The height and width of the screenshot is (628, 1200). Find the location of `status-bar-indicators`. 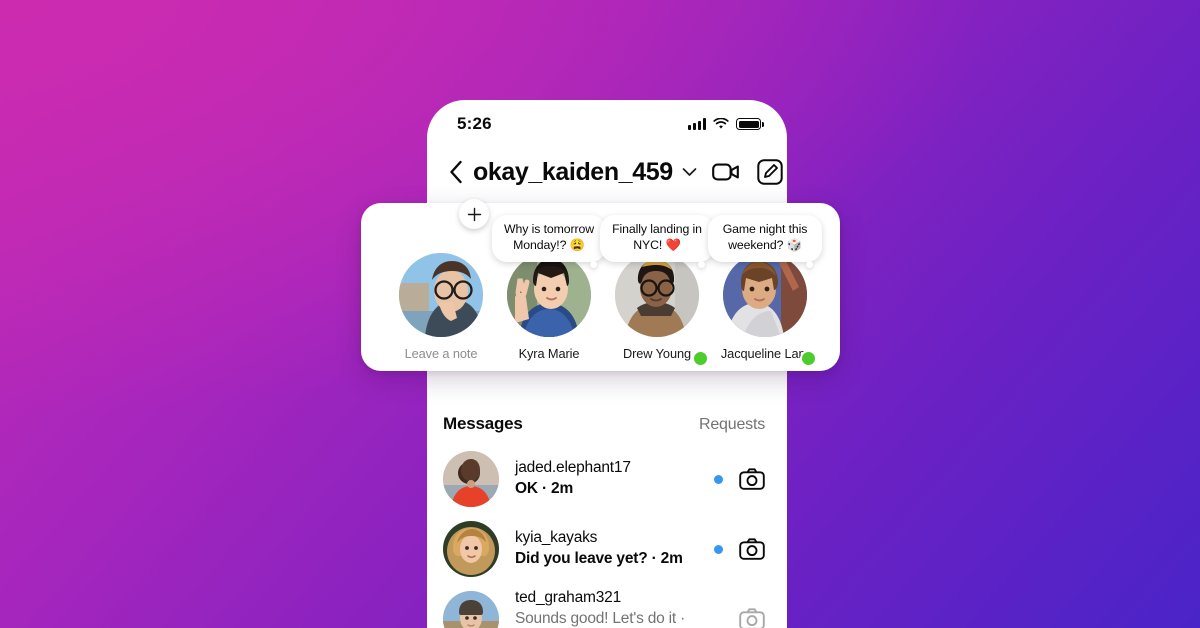

status-bar-indicators is located at coordinates (726, 124).